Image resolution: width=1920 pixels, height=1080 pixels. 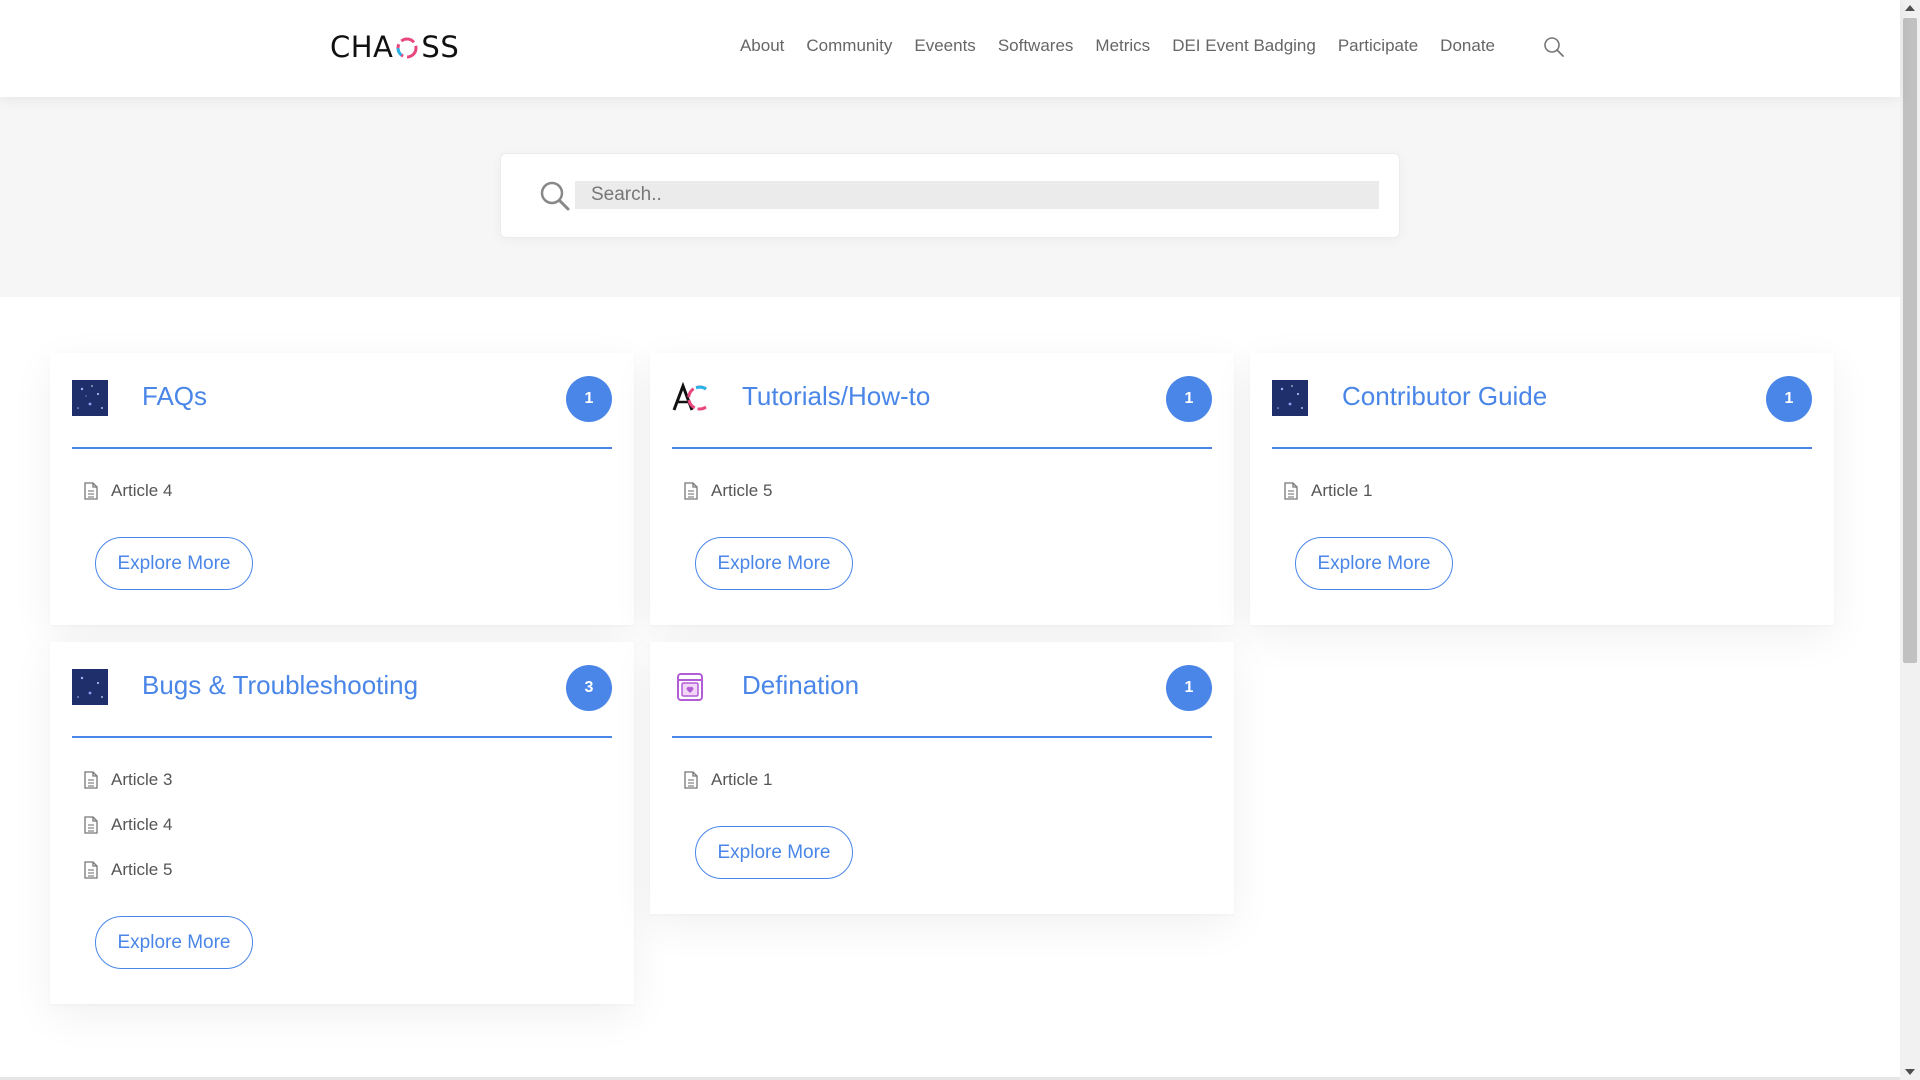 I want to click on article-list: Article 5, so click(x=727, y=503).